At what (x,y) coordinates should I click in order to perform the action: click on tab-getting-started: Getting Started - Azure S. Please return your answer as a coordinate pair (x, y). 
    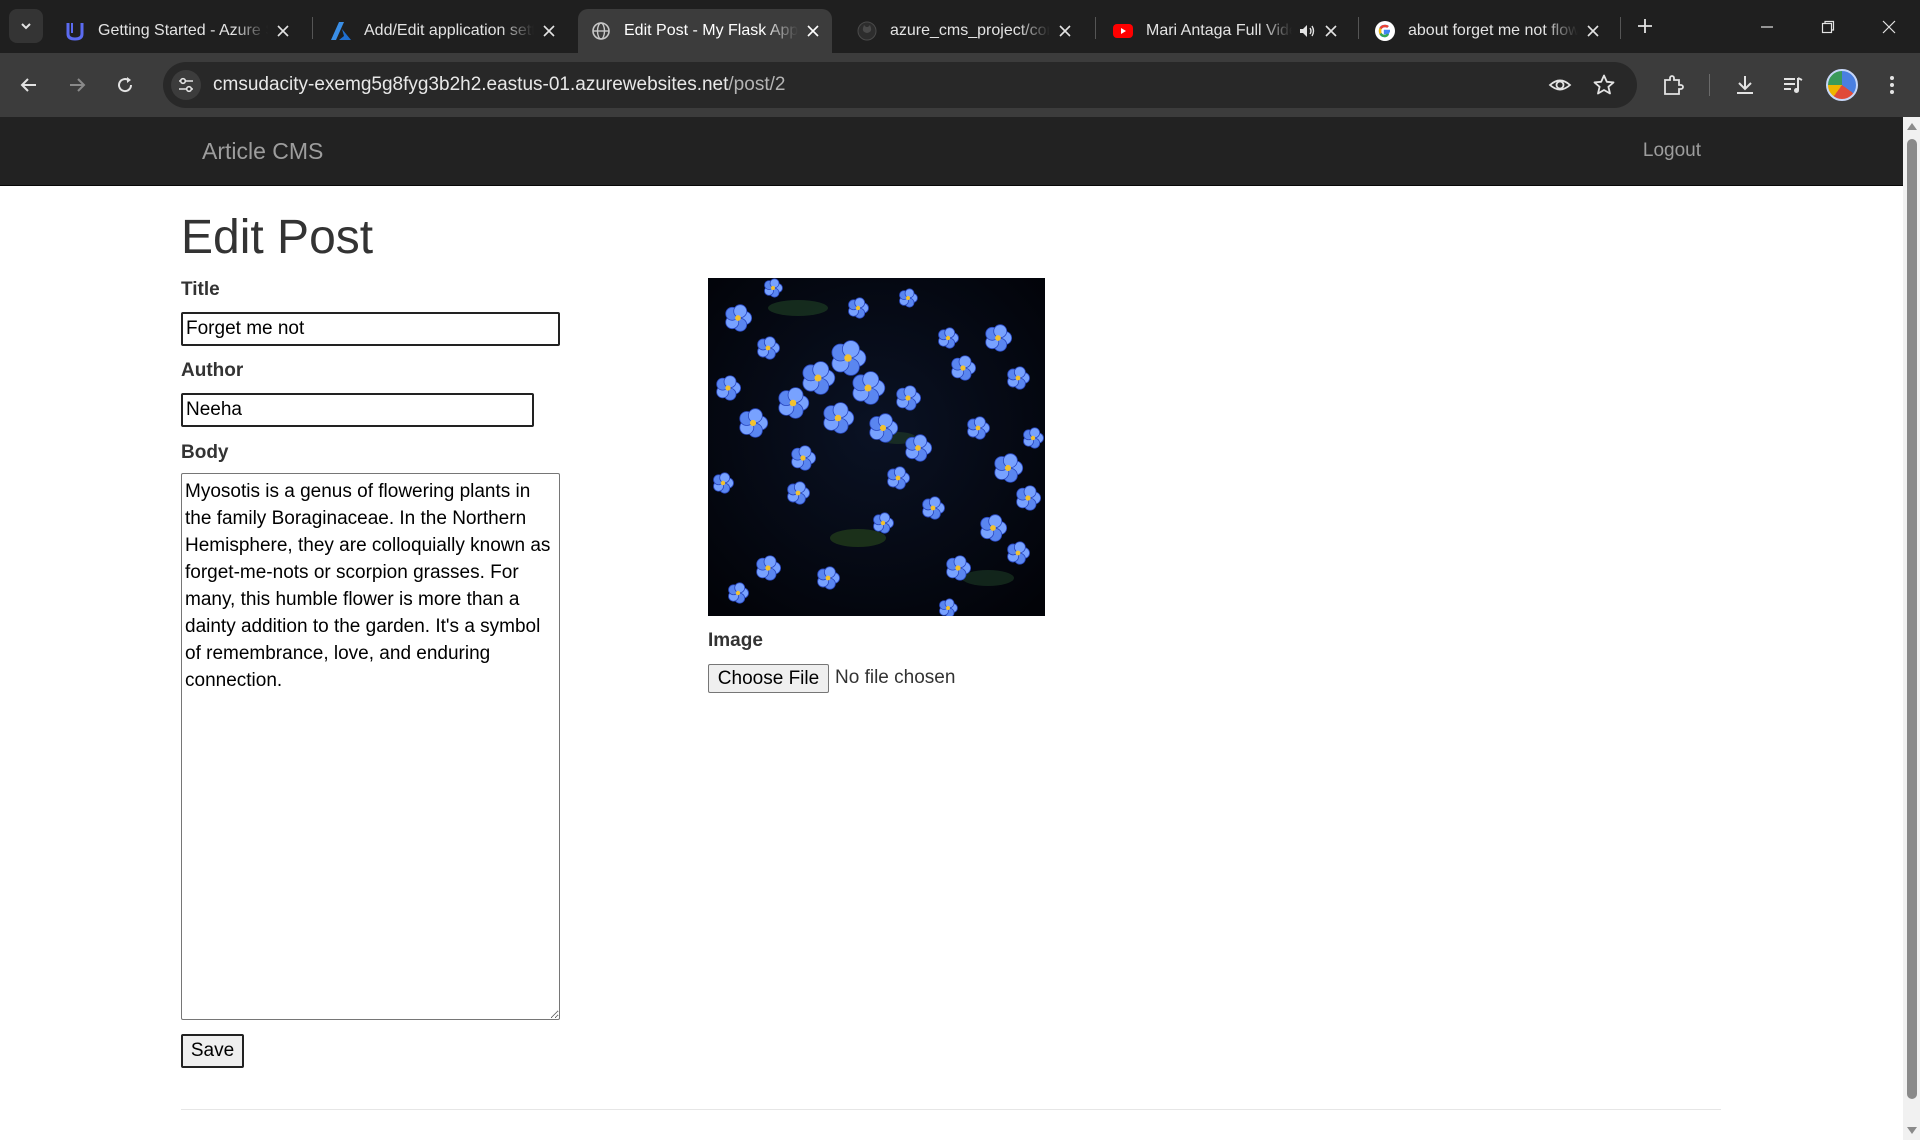
    Looking at the image, I should click on (177, 31).